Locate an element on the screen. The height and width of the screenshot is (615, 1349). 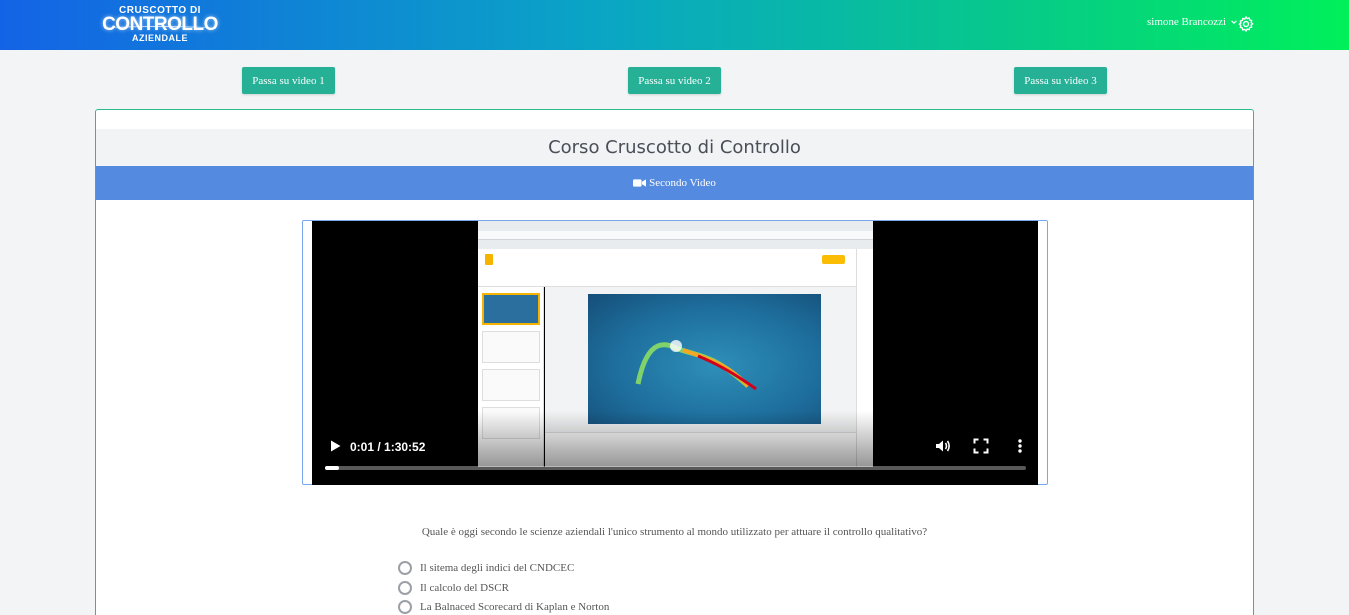
quiz-option-label: La Balnaced Scorecard di Kaplan e Norton is located at coordinates (515, 607).